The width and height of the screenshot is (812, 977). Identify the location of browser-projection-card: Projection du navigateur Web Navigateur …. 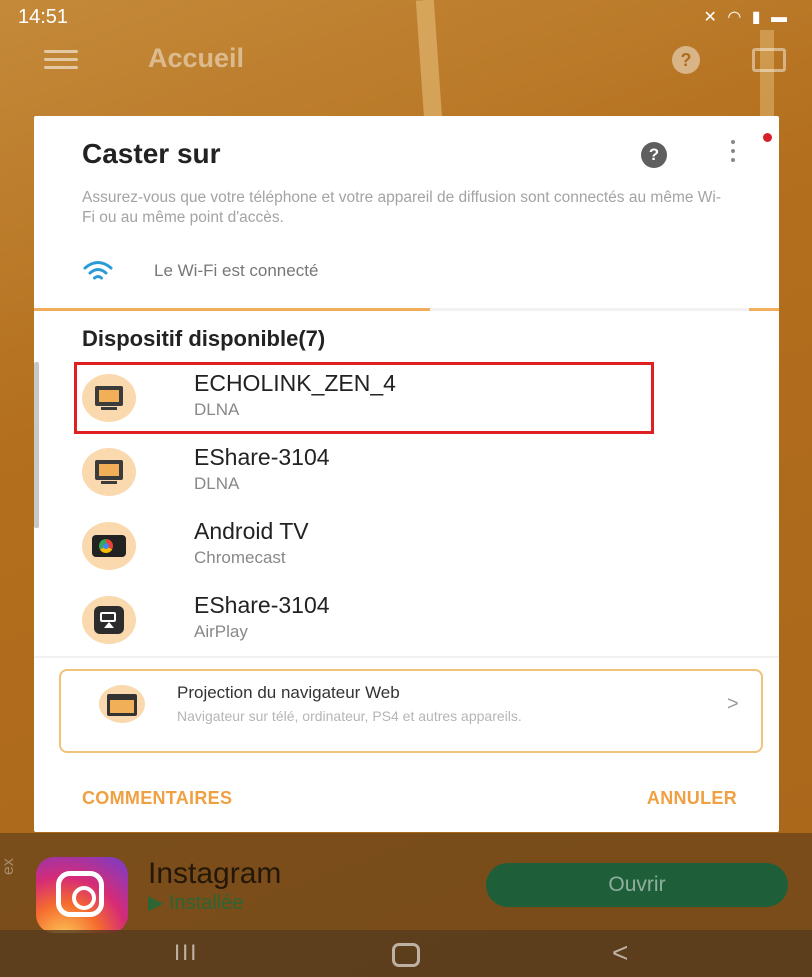
(411, 711).